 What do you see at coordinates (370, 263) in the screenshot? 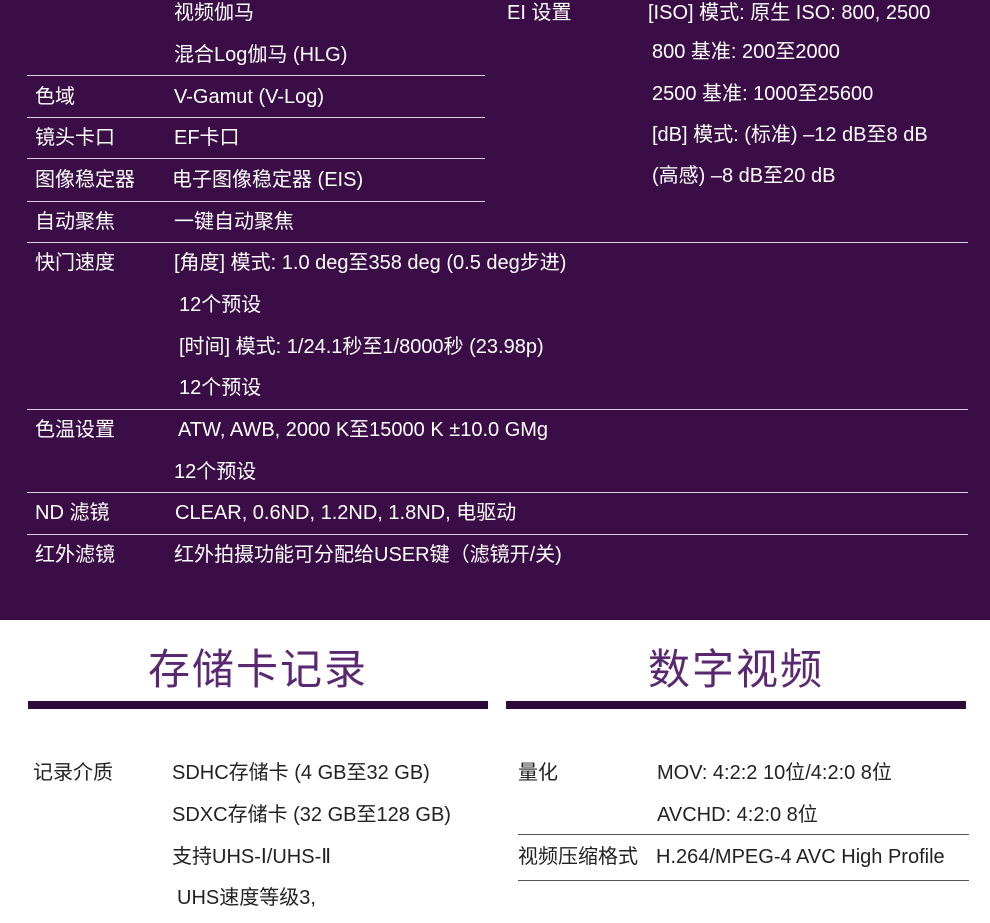
I see `shutter-value-1: [角度] 模式: 1.0 deg至358 deg (0.5 deg步进)` at bounding box center [370, 263].